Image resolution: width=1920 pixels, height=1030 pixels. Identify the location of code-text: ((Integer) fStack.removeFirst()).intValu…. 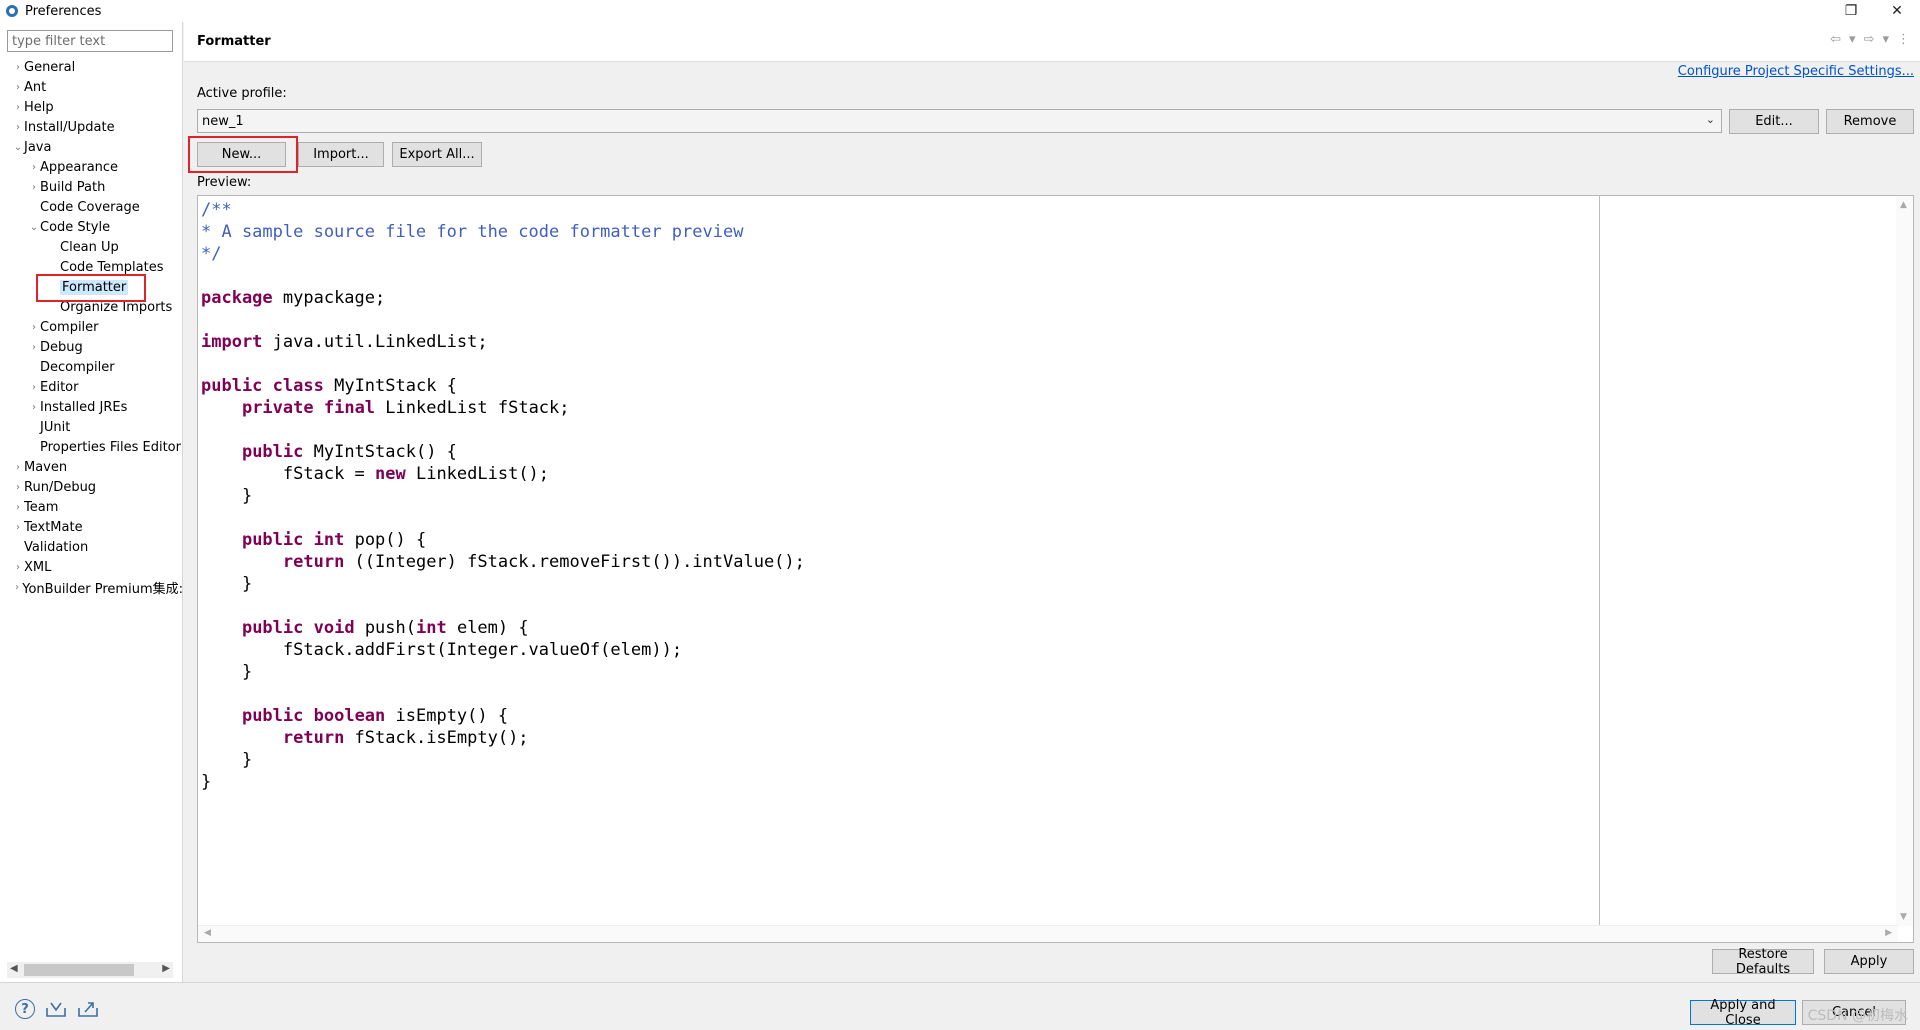
(574, 562).